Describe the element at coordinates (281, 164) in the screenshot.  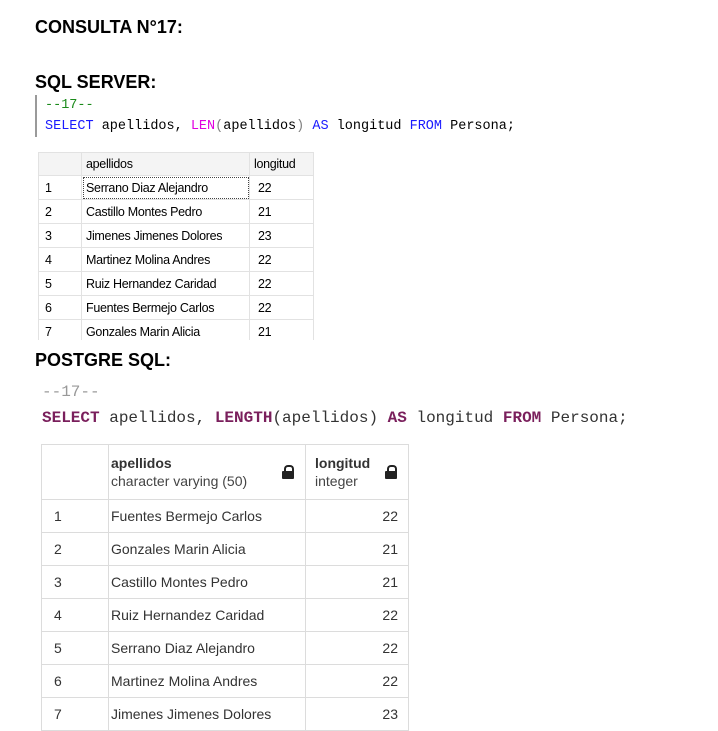
I see `column-header-longitud: longitud` at that location.